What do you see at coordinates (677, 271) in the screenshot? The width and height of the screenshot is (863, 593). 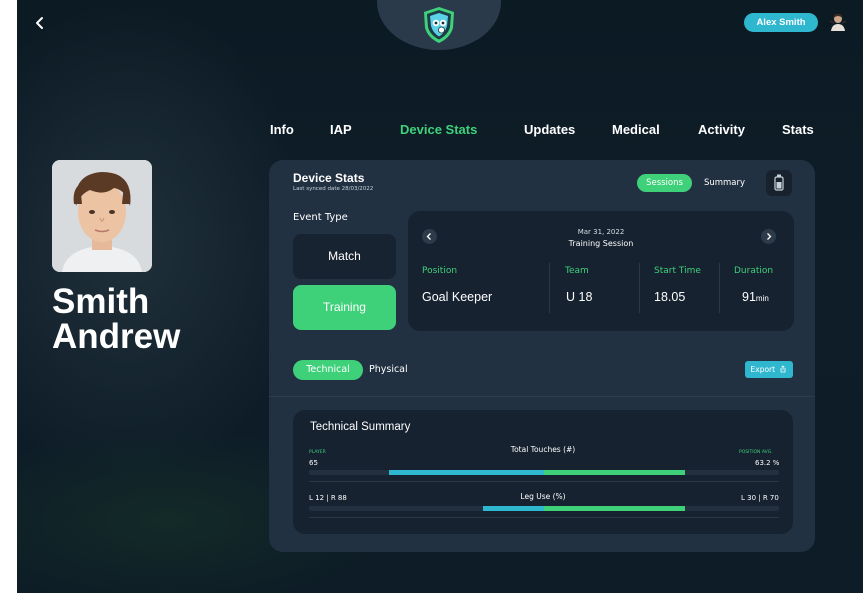 I see `start-time-label: Start Time` at bounding box center [677, 271].